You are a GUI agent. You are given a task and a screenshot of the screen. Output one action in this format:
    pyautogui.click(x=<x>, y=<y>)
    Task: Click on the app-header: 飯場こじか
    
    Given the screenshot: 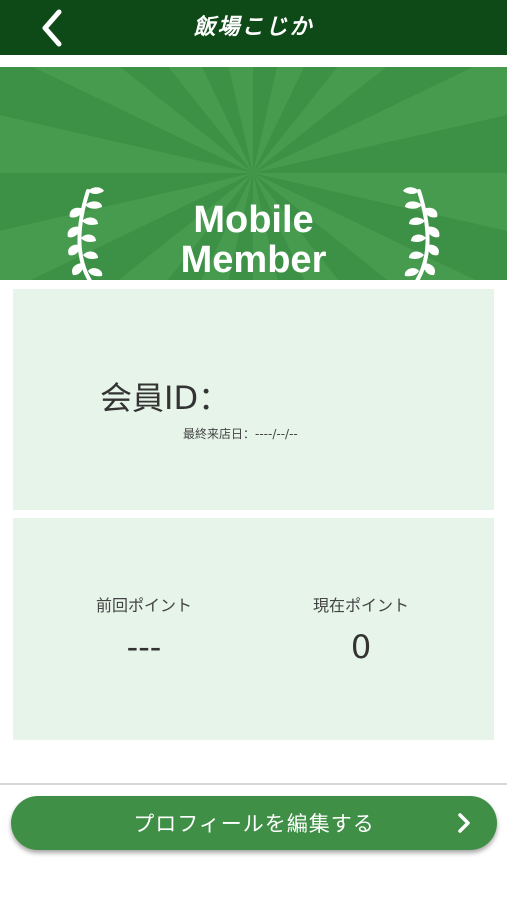 What is the action you would take?
    pyautogui.click(x=253, y=27)
    